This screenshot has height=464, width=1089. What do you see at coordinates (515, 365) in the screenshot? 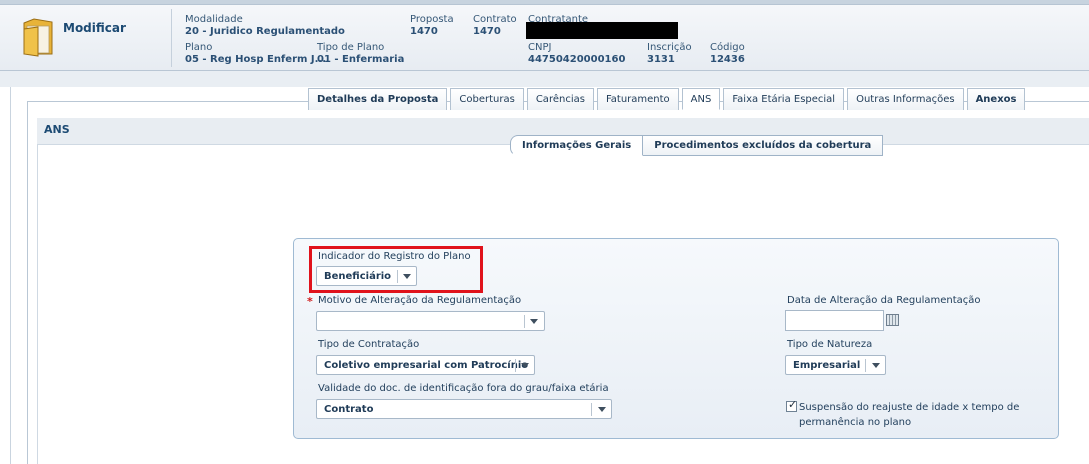
I see `tipo-contratacao-separator` at bounding box center [515, 365].